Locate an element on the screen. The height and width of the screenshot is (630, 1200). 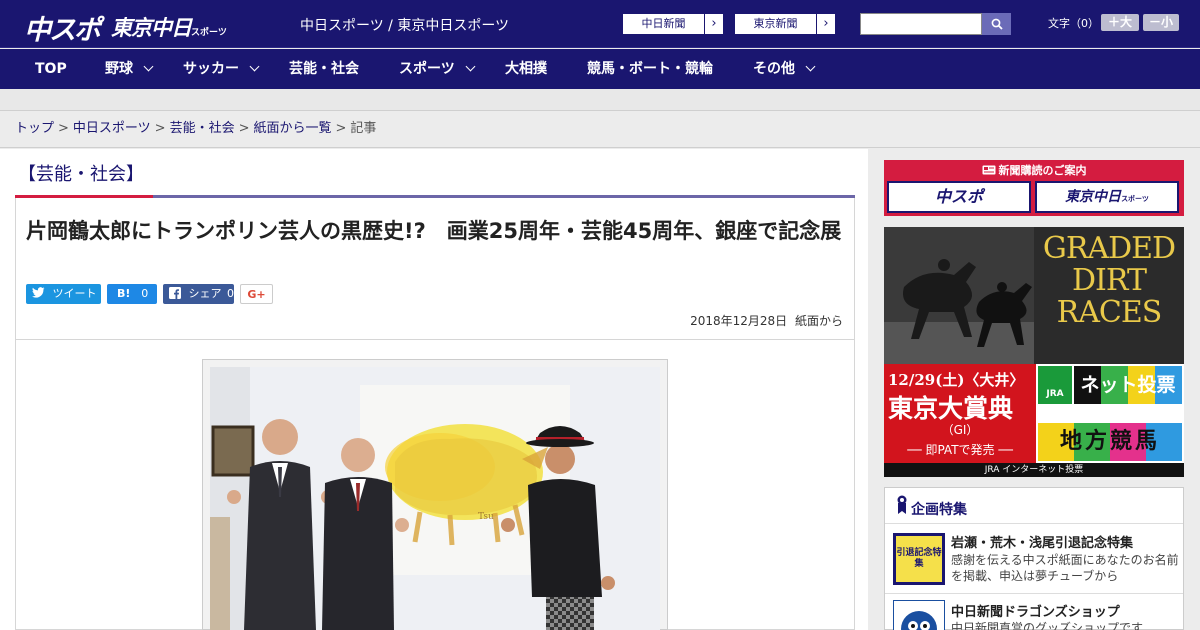
hatena-count: 0 is located at coordinates (145, 293).